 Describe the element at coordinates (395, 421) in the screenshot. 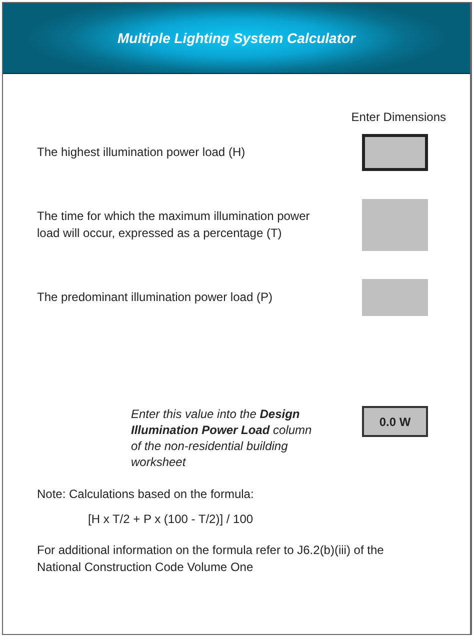

I see `result-value: 0.0 W` at that location.